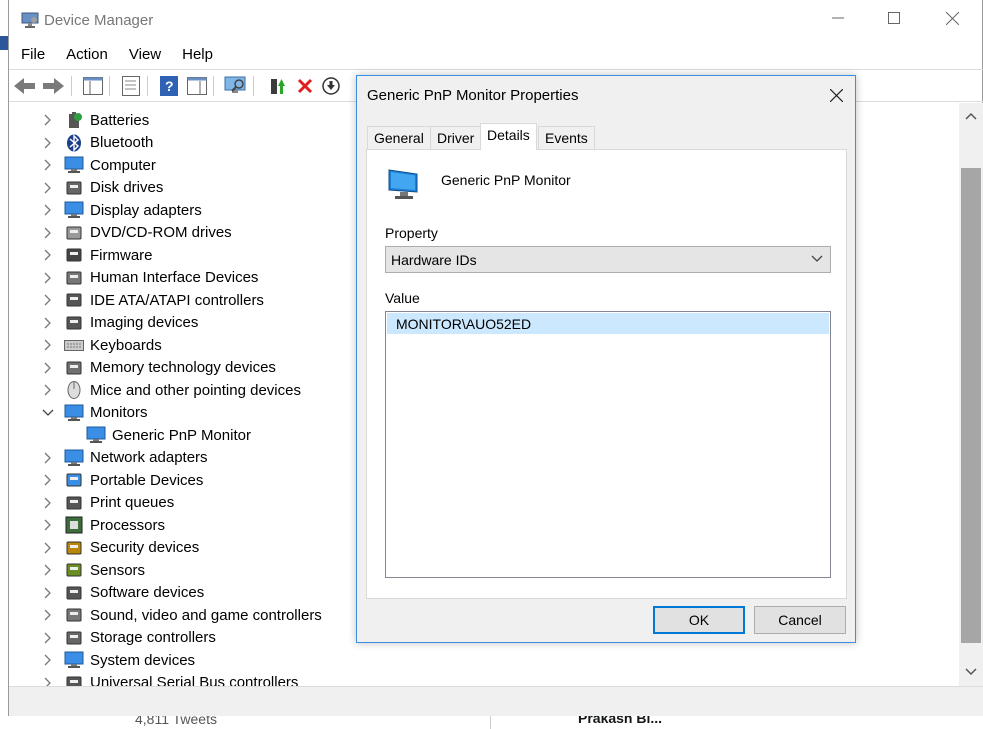  I want to click on tree-item-label: Computer, so click(123, 165).